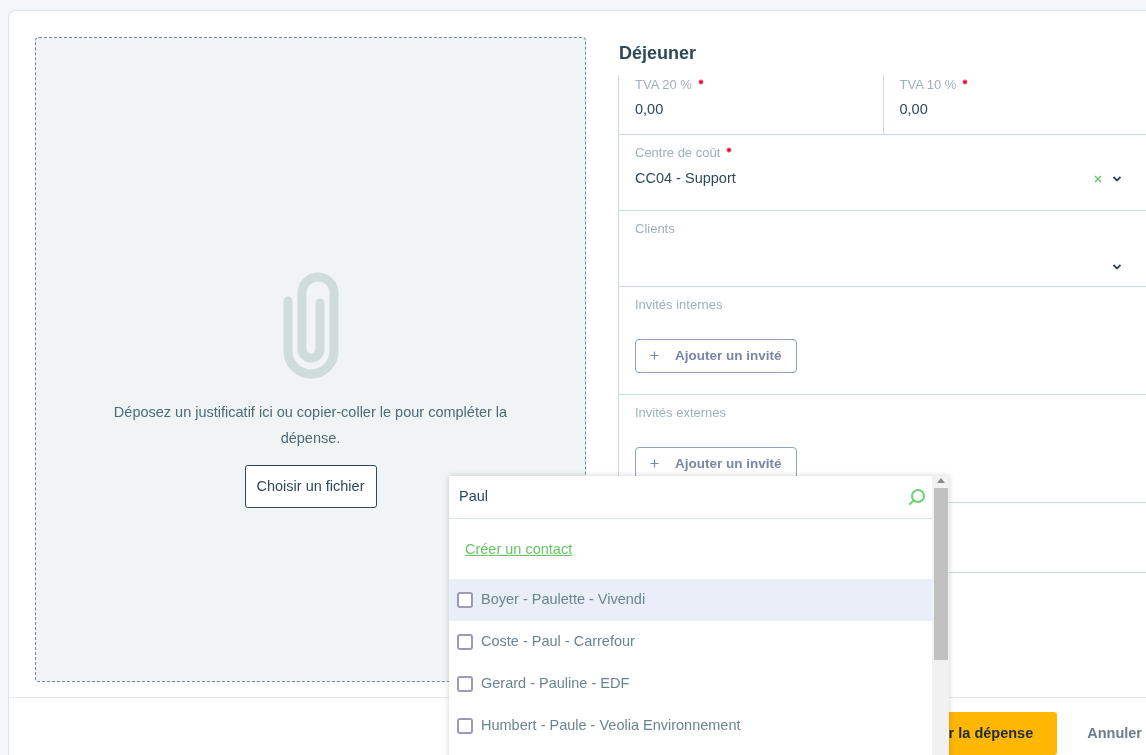  What do you see at coordinates (928, 85) in the screenshot?
I see `field-label: TVA 10 %` at bounding box center [928, 85].